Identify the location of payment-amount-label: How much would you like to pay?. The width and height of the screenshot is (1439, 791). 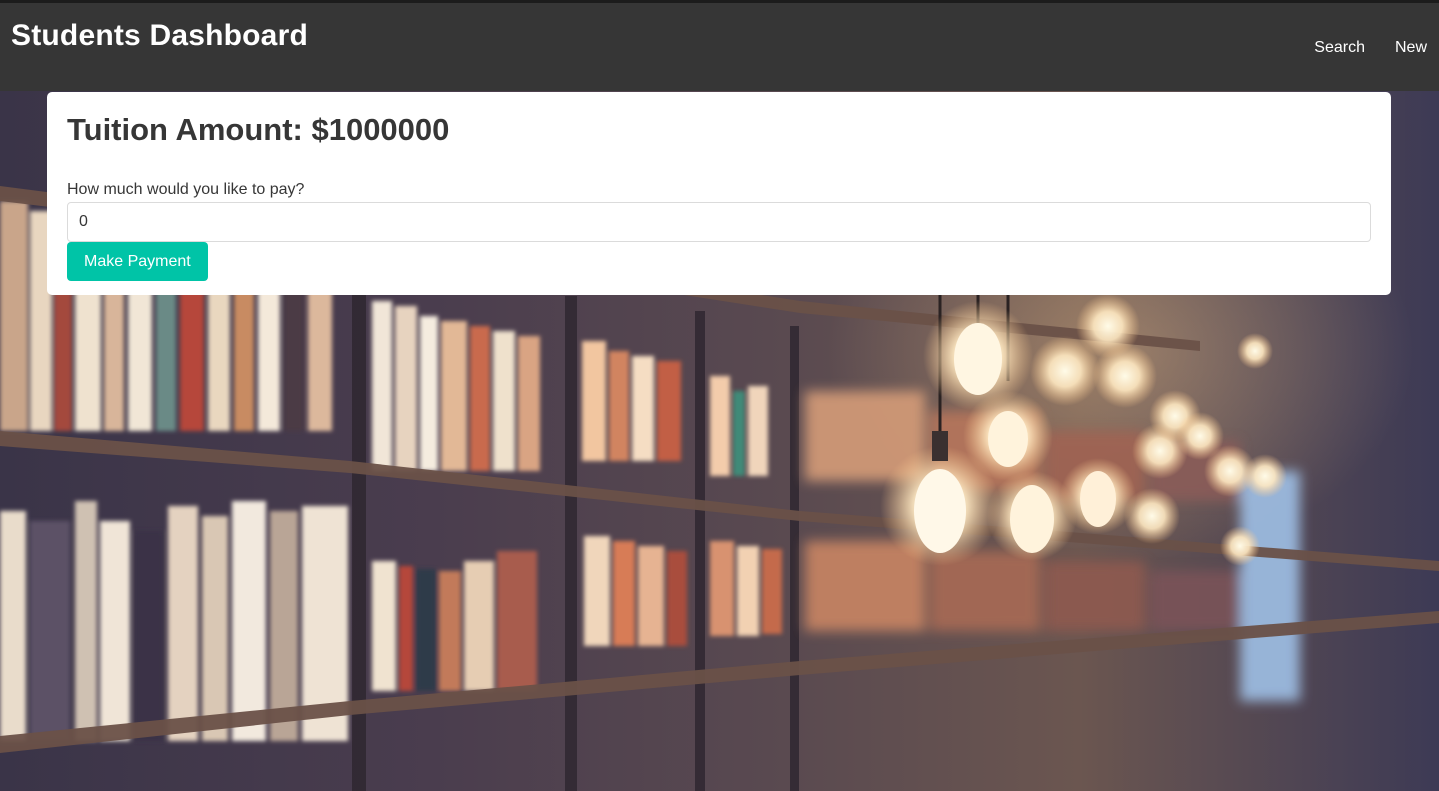
(186, 189).